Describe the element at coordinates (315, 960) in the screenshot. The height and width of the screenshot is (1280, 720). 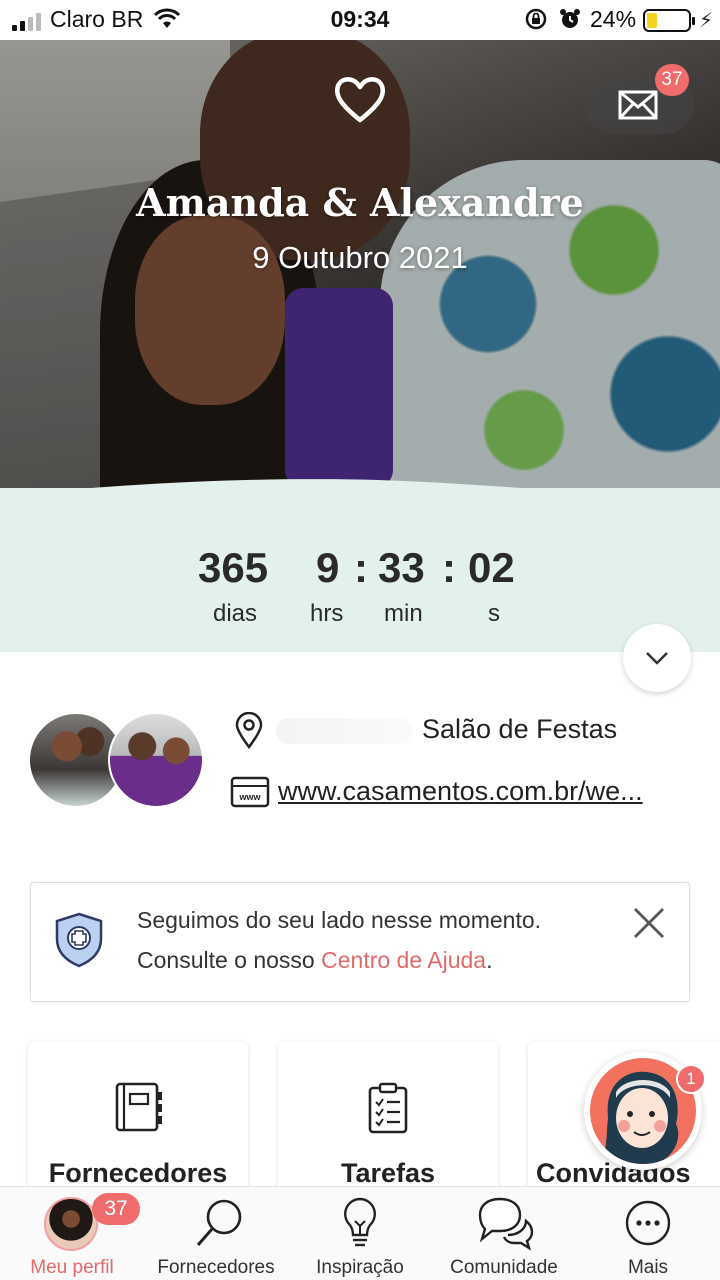
I see `help-message-line2: Consulte o nosso Centro de Ajuda.` at that location.